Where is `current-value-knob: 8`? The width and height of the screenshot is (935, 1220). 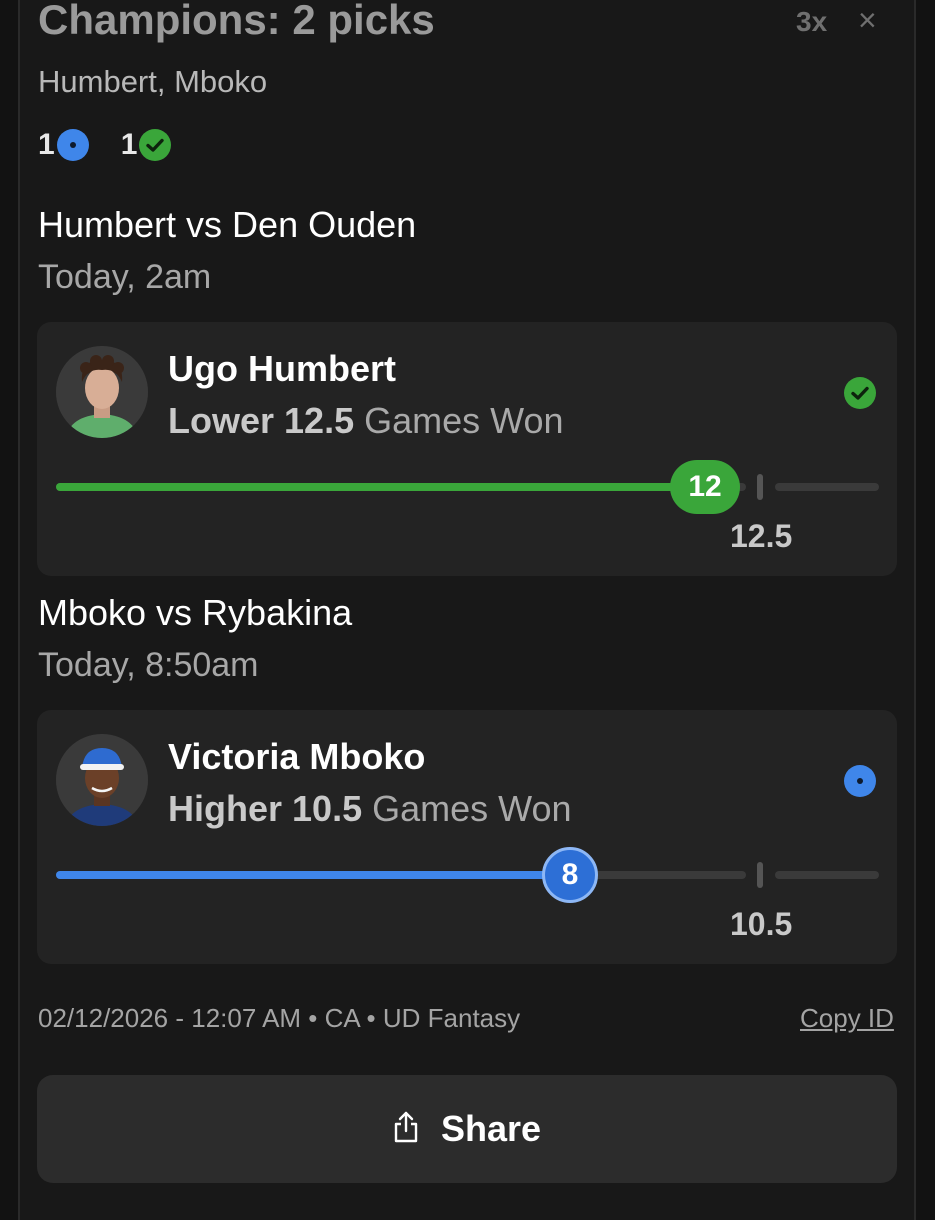
current-value-knob: 8 is located at coordinates (570, 875).